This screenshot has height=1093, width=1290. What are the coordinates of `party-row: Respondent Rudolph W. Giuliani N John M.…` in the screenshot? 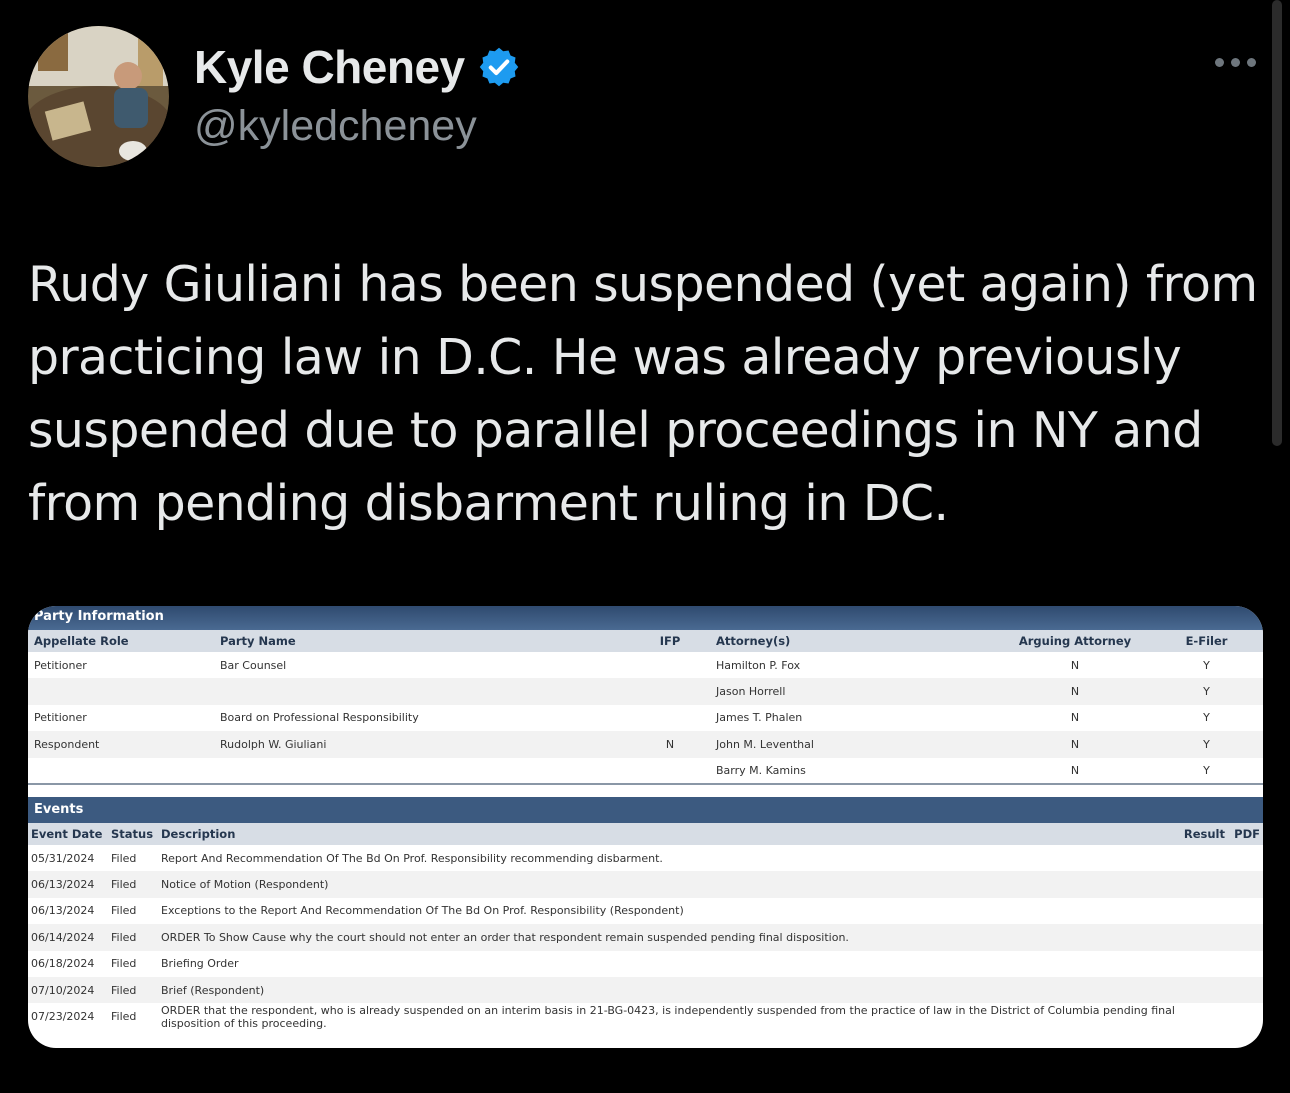 It's located at (645, 744).